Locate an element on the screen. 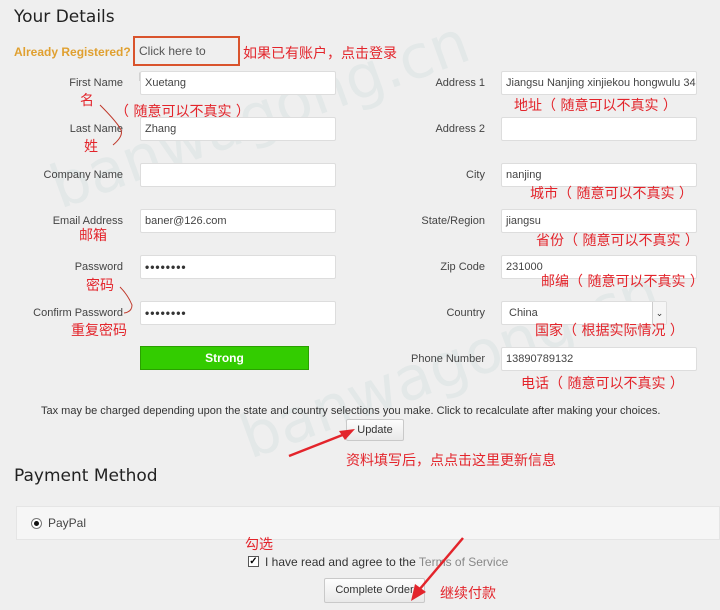  annotation-complete: 继续付款 is located at coordinates (468, 594).